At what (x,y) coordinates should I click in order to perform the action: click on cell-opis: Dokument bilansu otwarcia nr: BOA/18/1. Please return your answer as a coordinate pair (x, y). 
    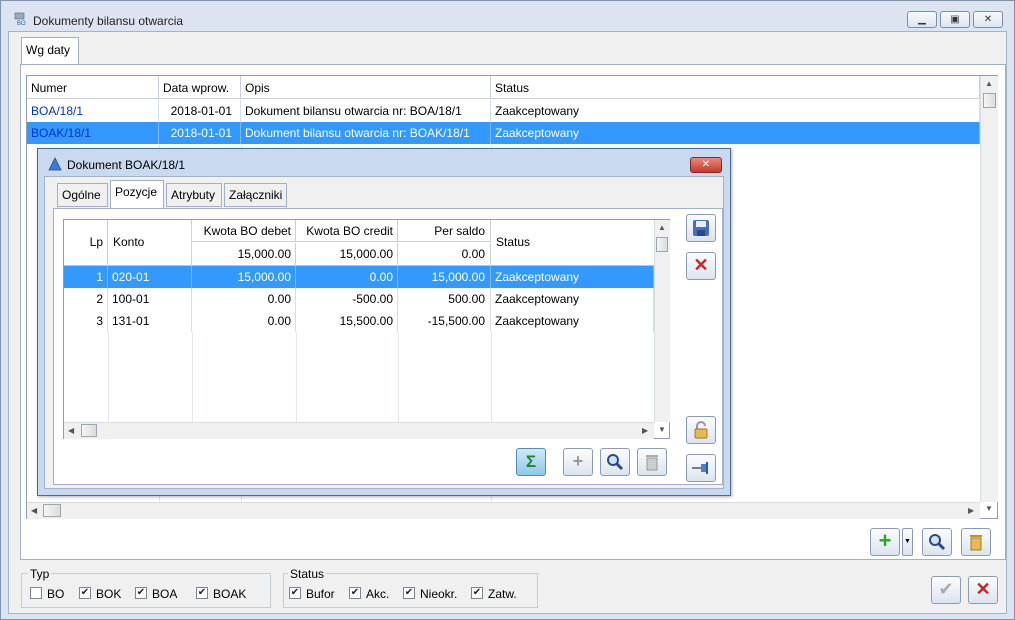
    Looking at the image, I should click on (366, 111).